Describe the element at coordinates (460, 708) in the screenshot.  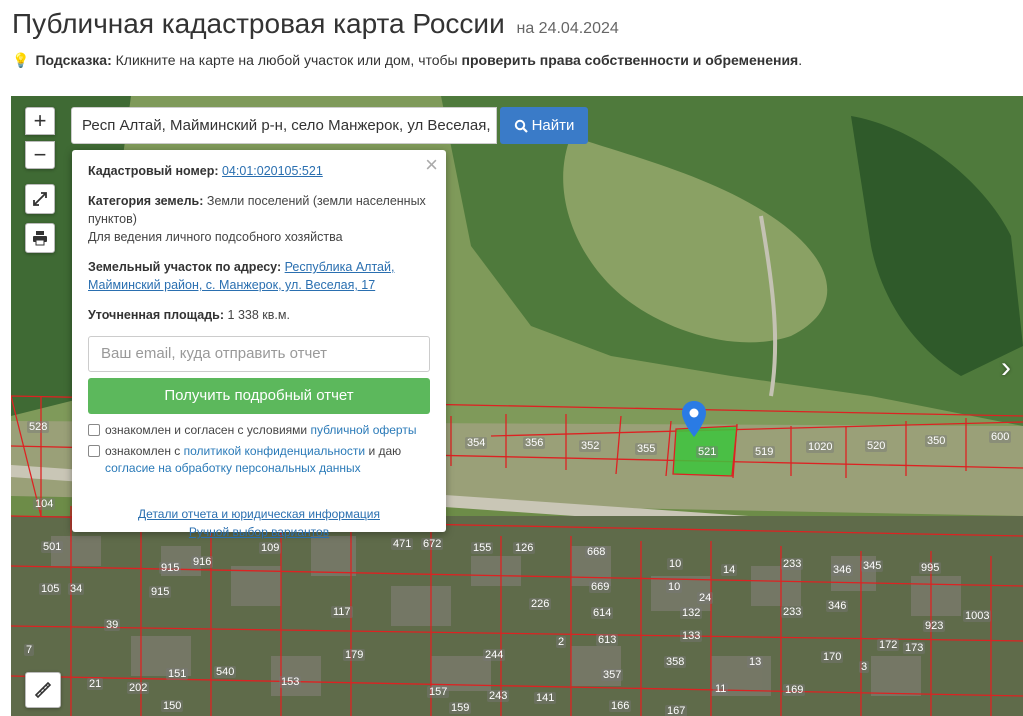
I see `parcel-label: 159` at that location.